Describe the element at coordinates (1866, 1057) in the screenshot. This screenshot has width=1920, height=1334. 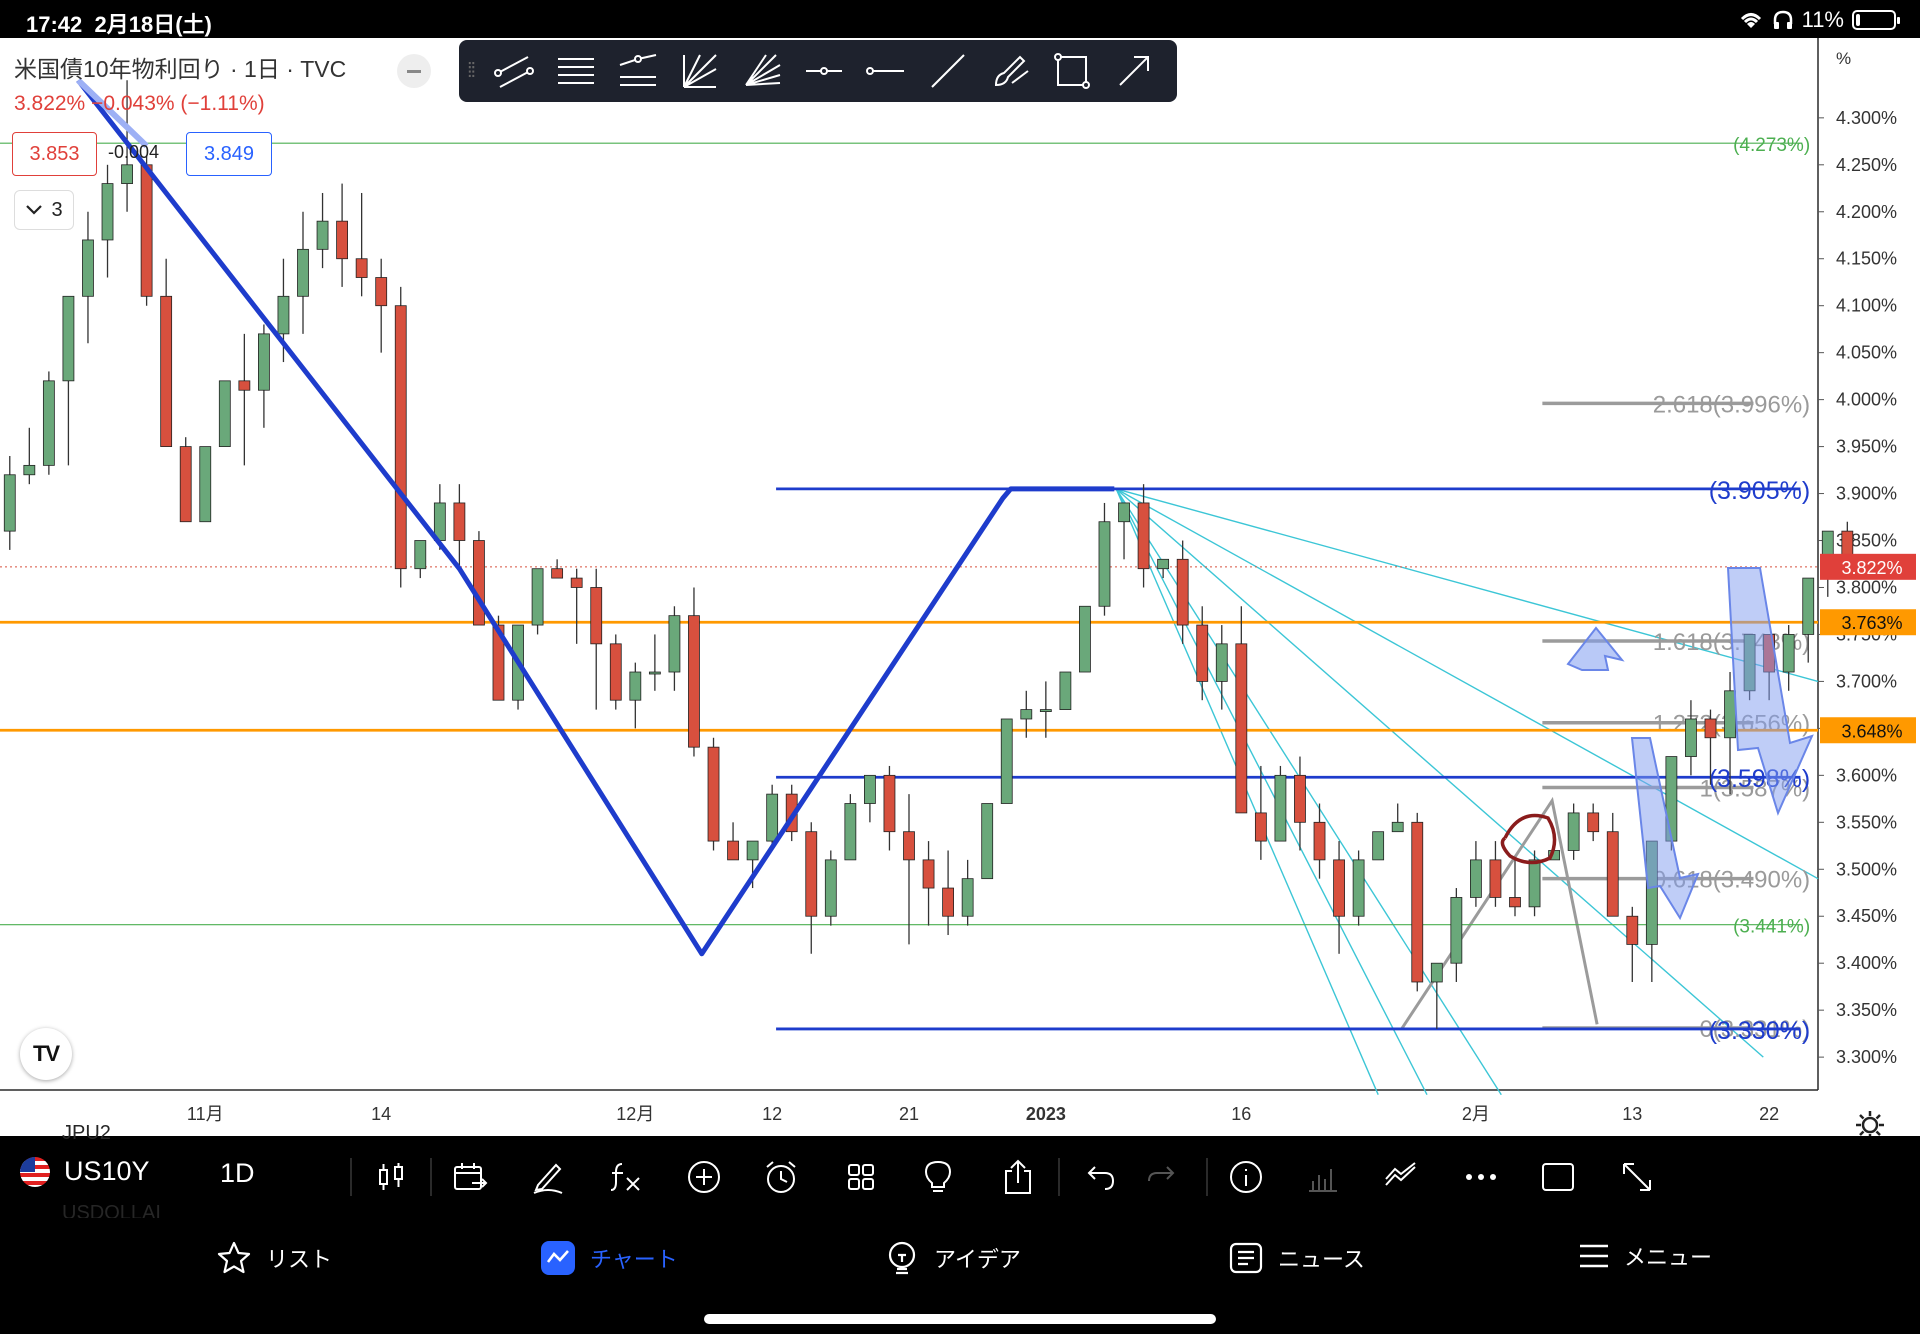
I see `price-tick-label: 3.300%` at that location.